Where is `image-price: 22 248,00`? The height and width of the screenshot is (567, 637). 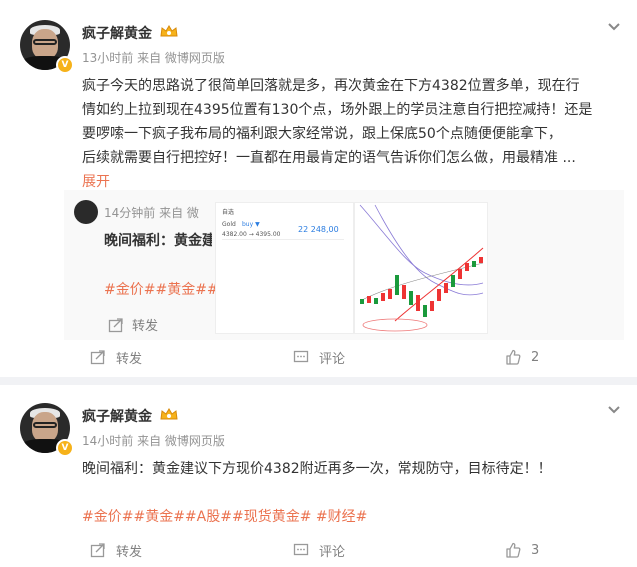
image-price: 22 248,00 is located at coordinates (318, 229).